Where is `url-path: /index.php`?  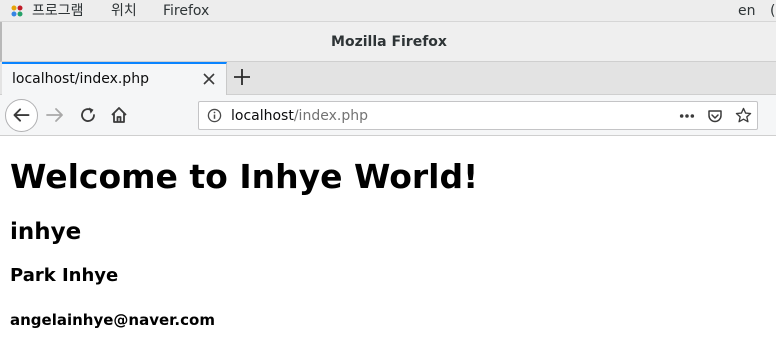
url-path: /index.php is located at coordinates (330, 116).